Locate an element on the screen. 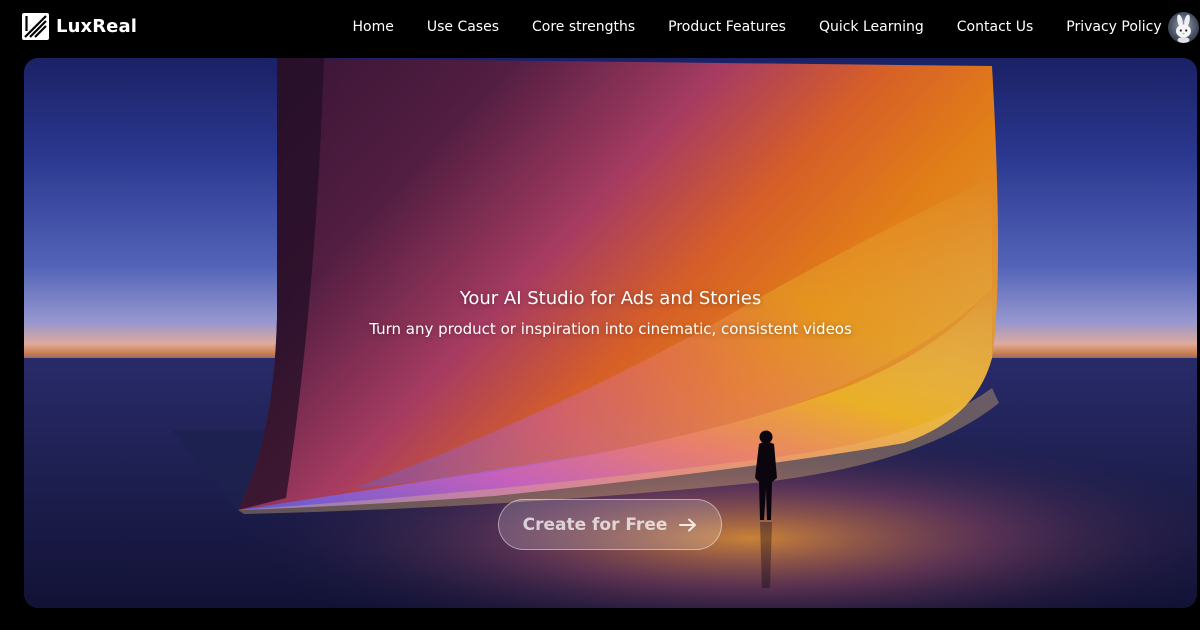 The width and height of the screenshot is (1200, 630). create-for-free-button: Create for Free is located at coordinates (610, 524).